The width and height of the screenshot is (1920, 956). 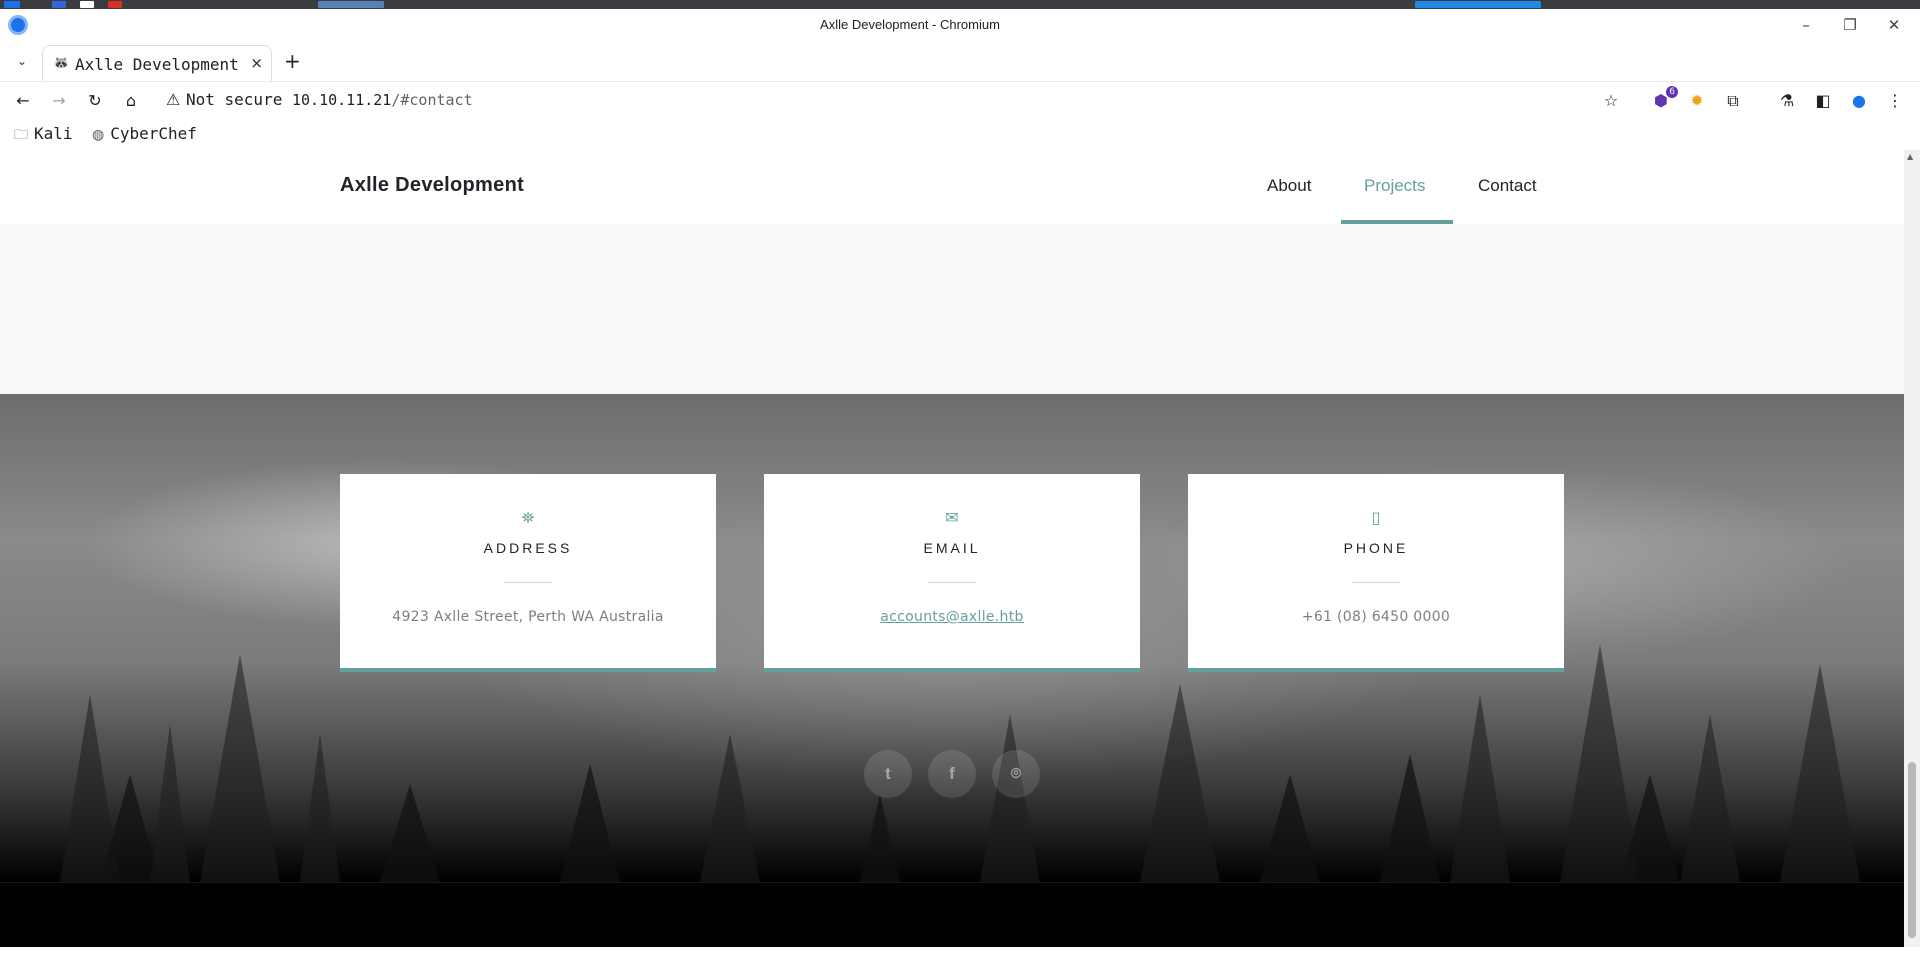 I want to click on reload-icon: ↻, so click(x=95, y=101).